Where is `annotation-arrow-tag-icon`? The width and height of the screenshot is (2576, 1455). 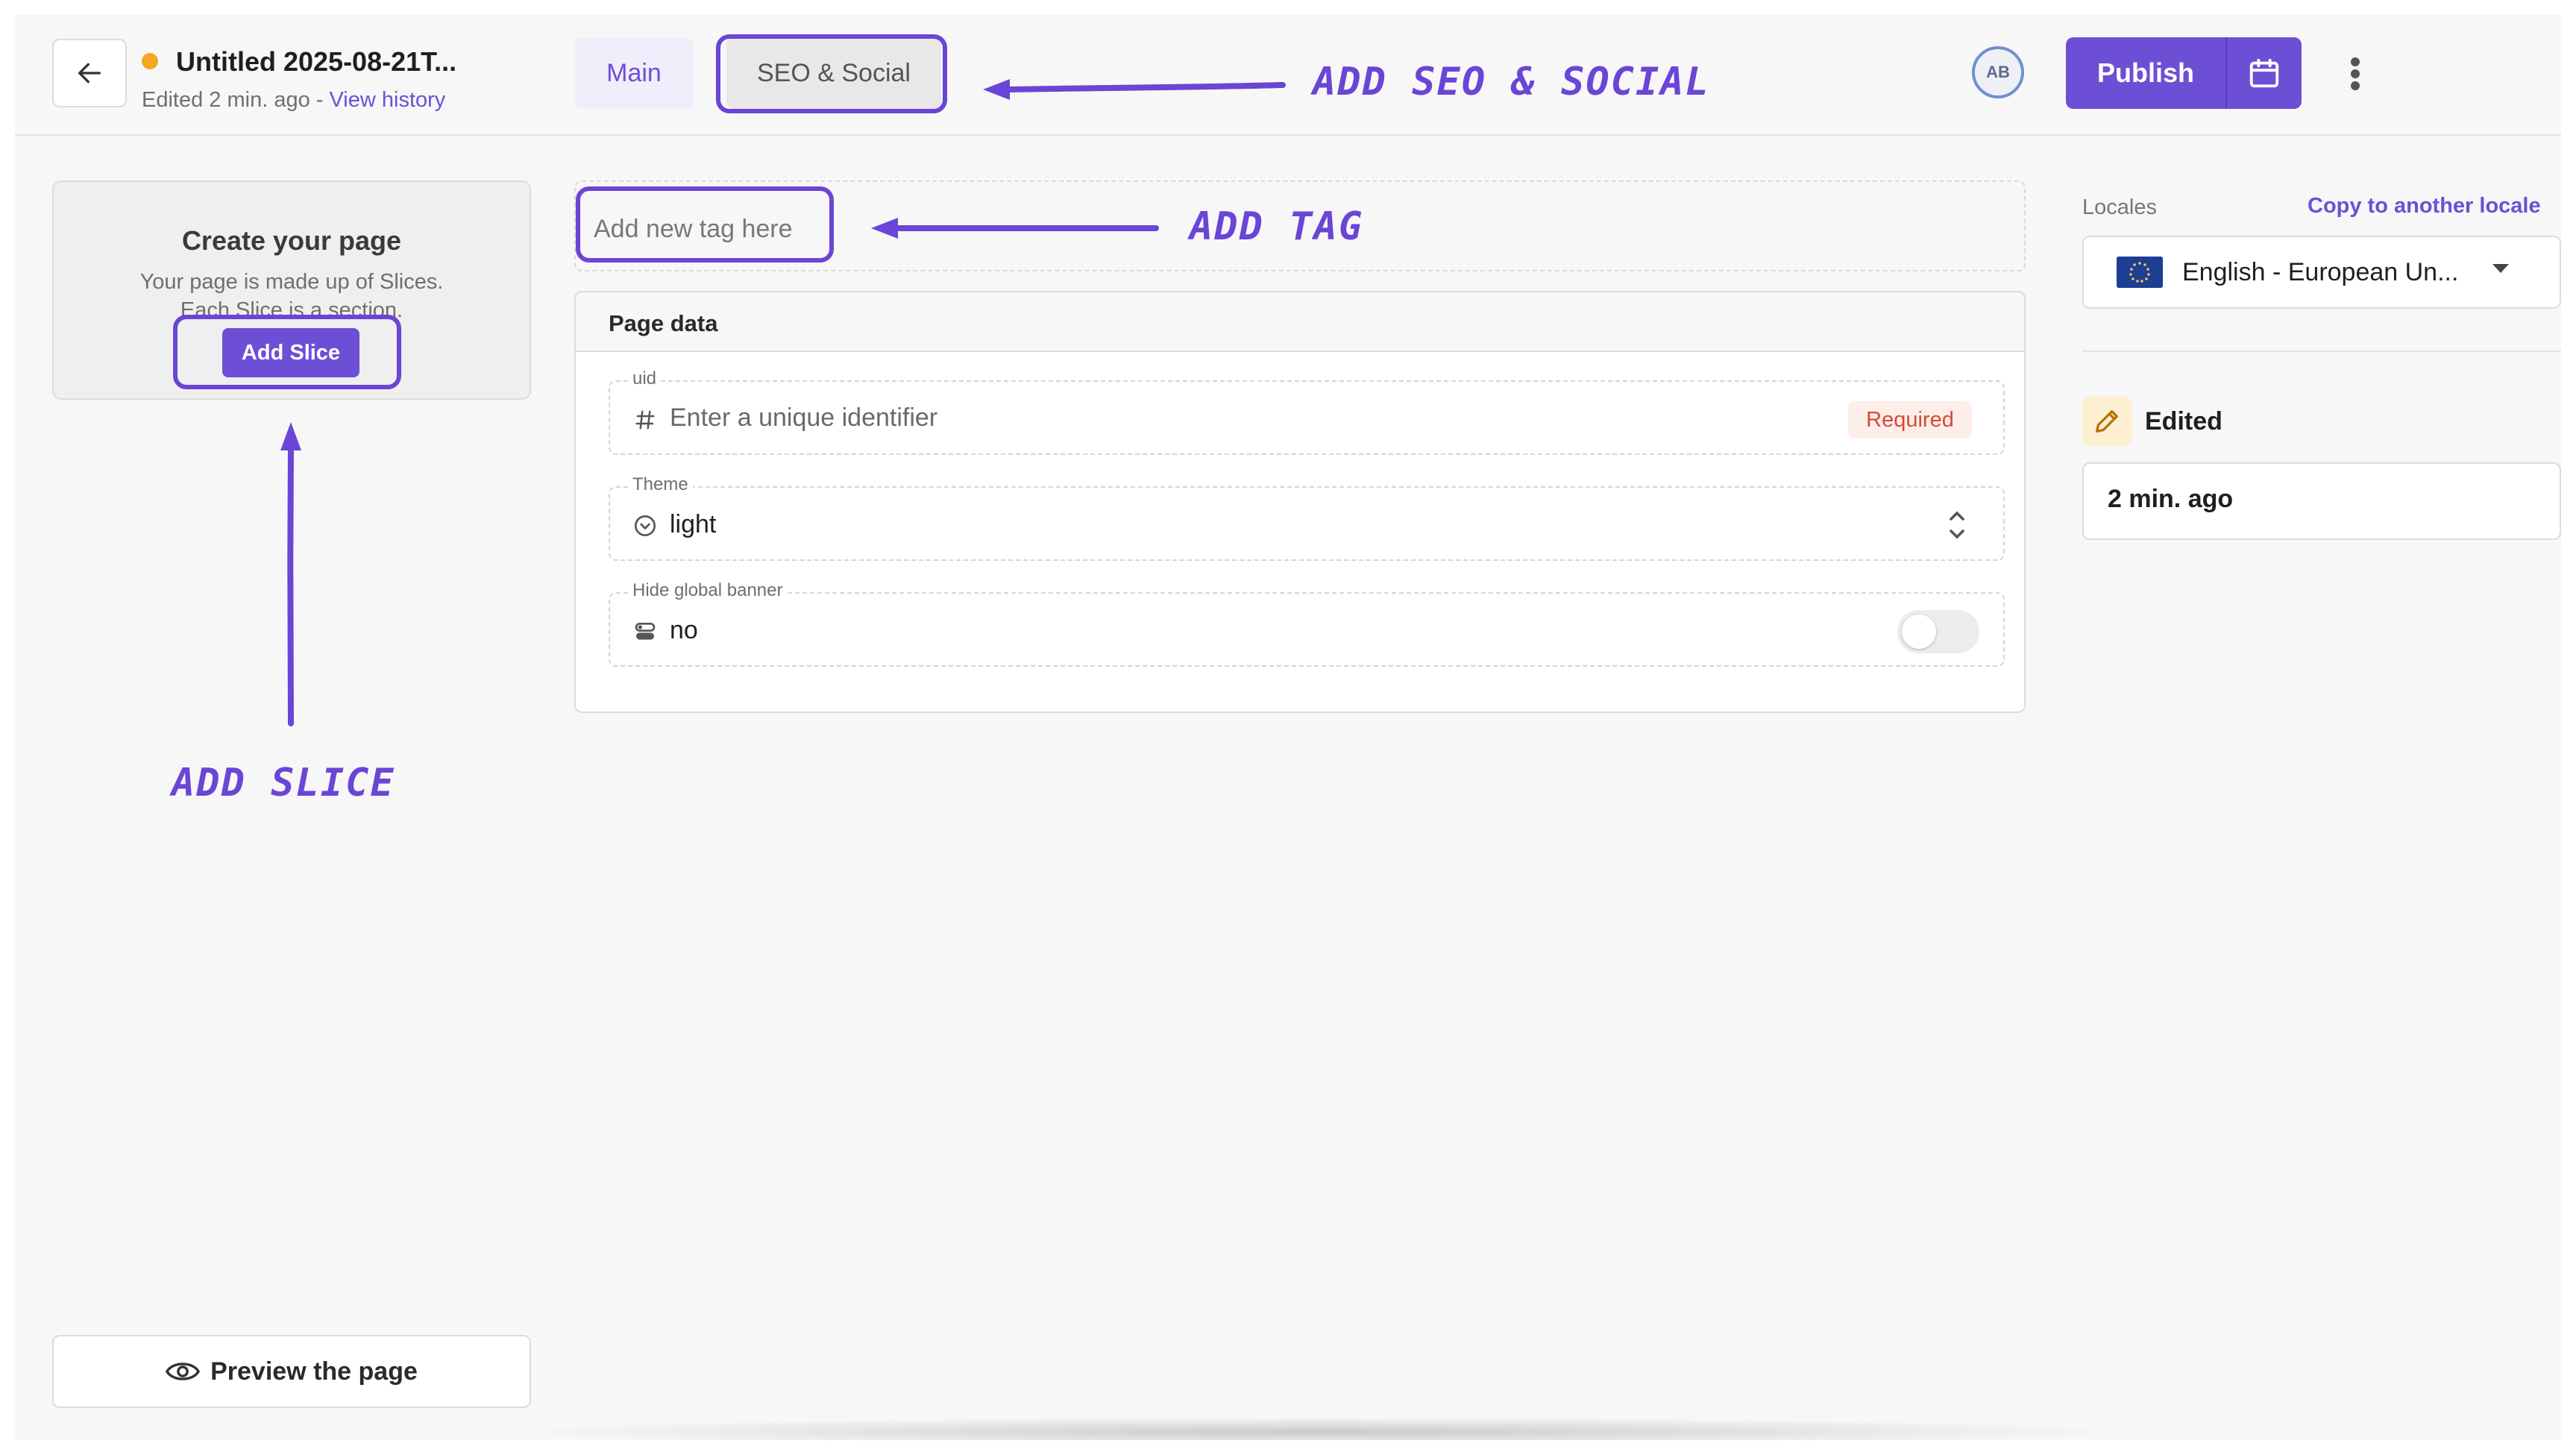 annotation-arrow-tag-icon is located at coordinates (1015, 228).